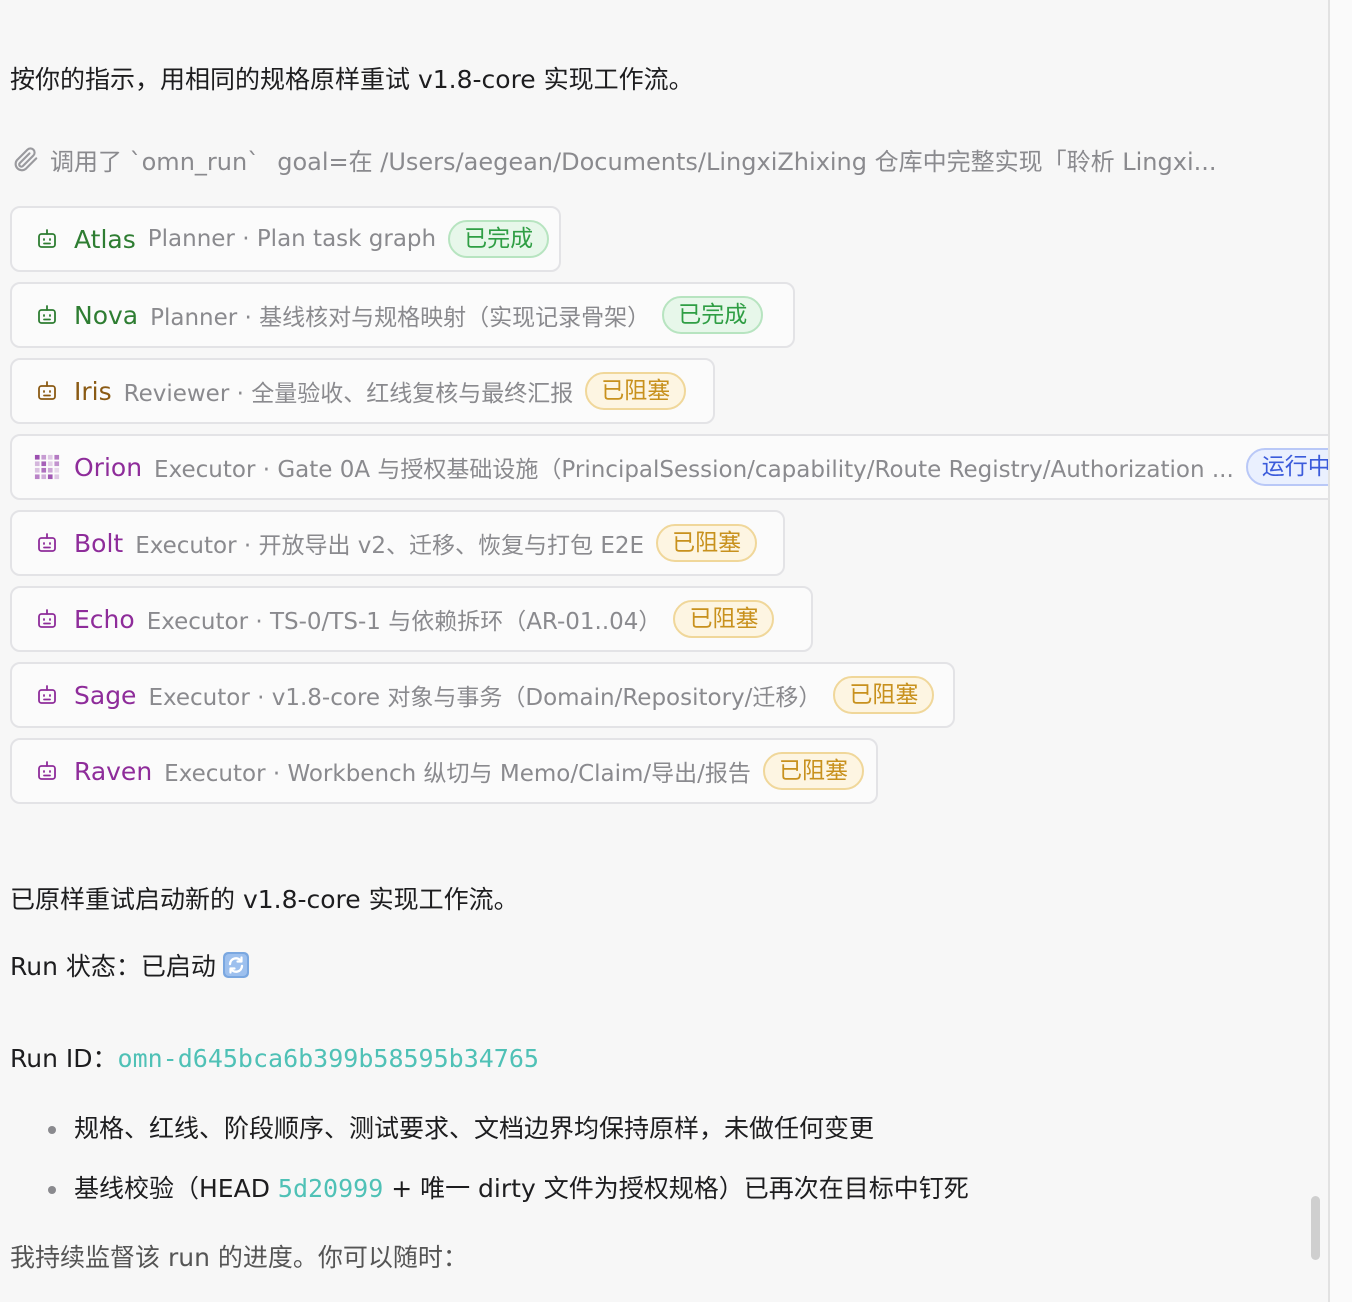  Describe the element at coordinates (404, 622) in the screenshot. I see `agent-description: Executor · TS-0/TS-1 与依赖拆环（AR-01..04）` at that location.